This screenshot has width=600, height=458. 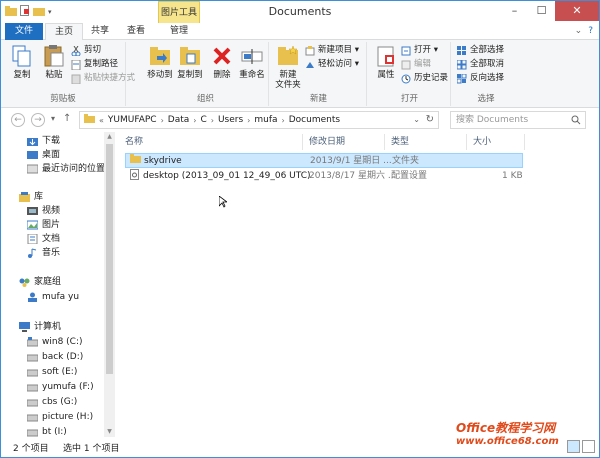 I want to click on paste-button: 粘贴, so click(x=54, y=62).